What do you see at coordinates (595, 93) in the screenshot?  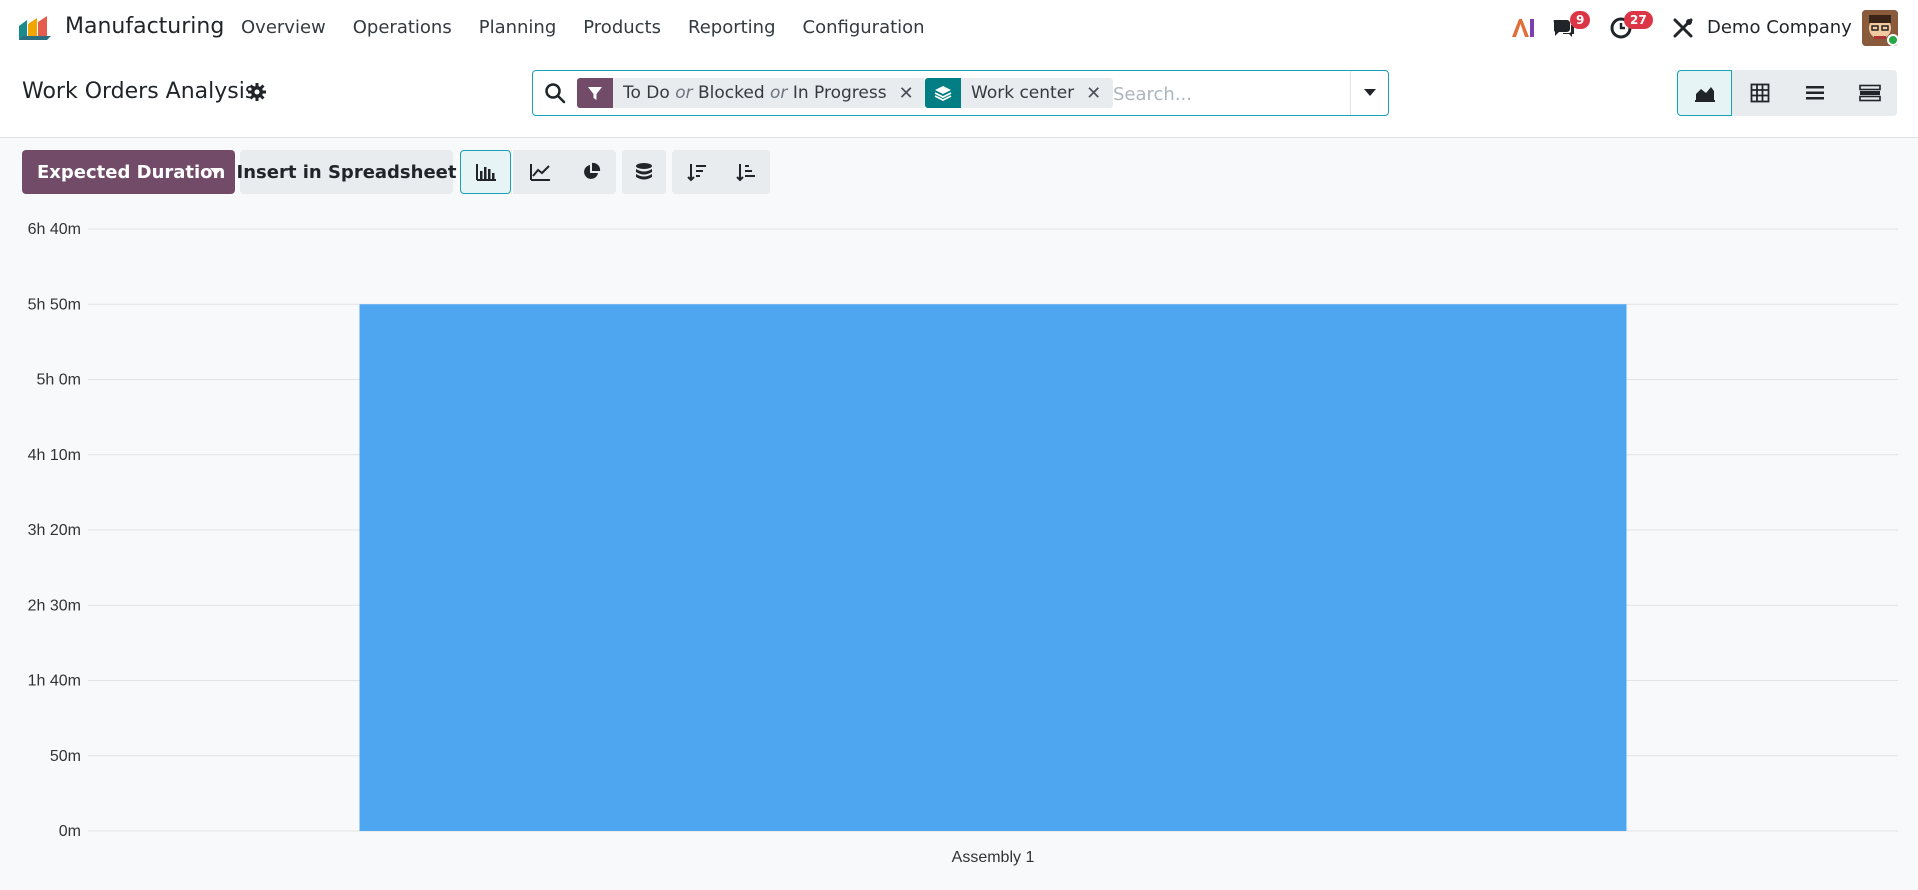 I see `filter-icon` at bounding box center [595, 93].